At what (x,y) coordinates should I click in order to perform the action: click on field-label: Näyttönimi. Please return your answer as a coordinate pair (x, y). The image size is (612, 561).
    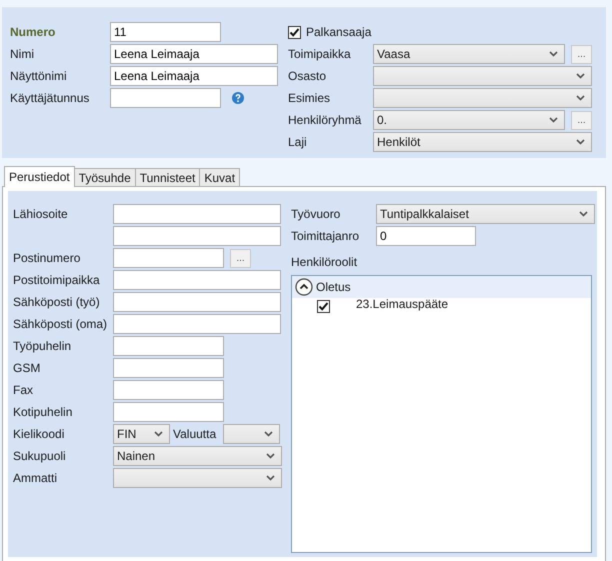
    Looking at the image, I should click on (39, 76).